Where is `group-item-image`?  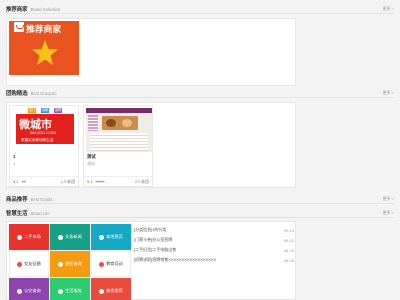 group-item-image is located at coordinates (119, 130).